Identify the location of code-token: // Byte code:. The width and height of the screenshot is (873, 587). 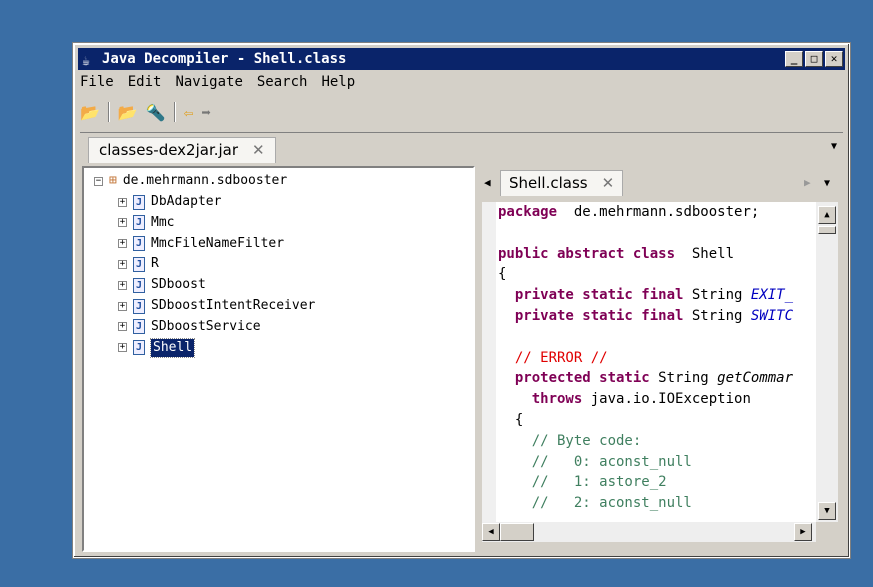
(586, 440).